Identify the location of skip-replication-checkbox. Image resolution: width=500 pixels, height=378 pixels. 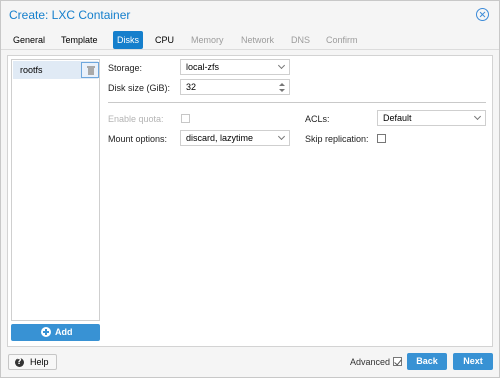
(381, 138).